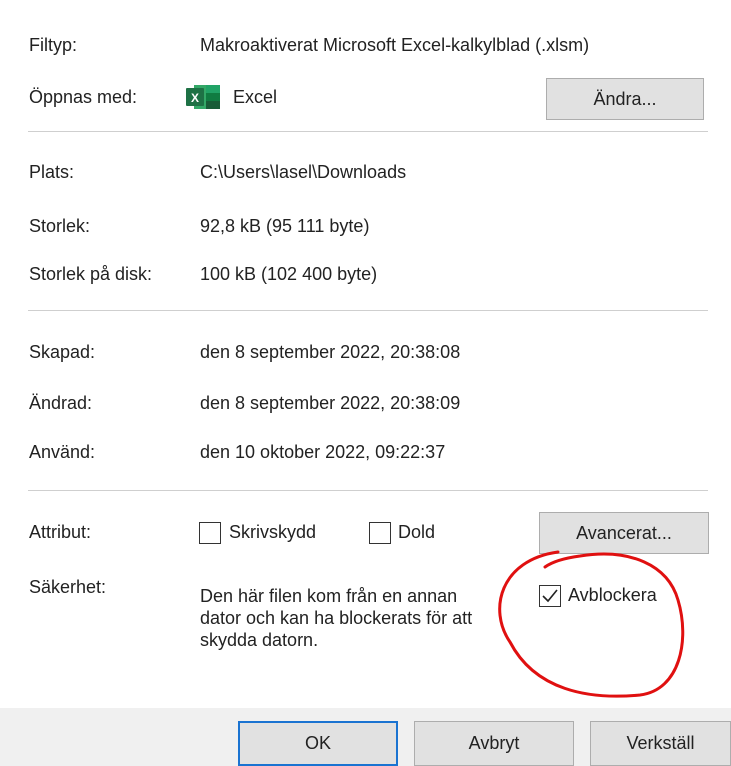 Image resolution: width=731 pixels, height=766 pixels. What do you see at coordinates (53, 45) in the screenshot?
I see `file-type-label: Filtyp:` at bounding box center [53, 45].